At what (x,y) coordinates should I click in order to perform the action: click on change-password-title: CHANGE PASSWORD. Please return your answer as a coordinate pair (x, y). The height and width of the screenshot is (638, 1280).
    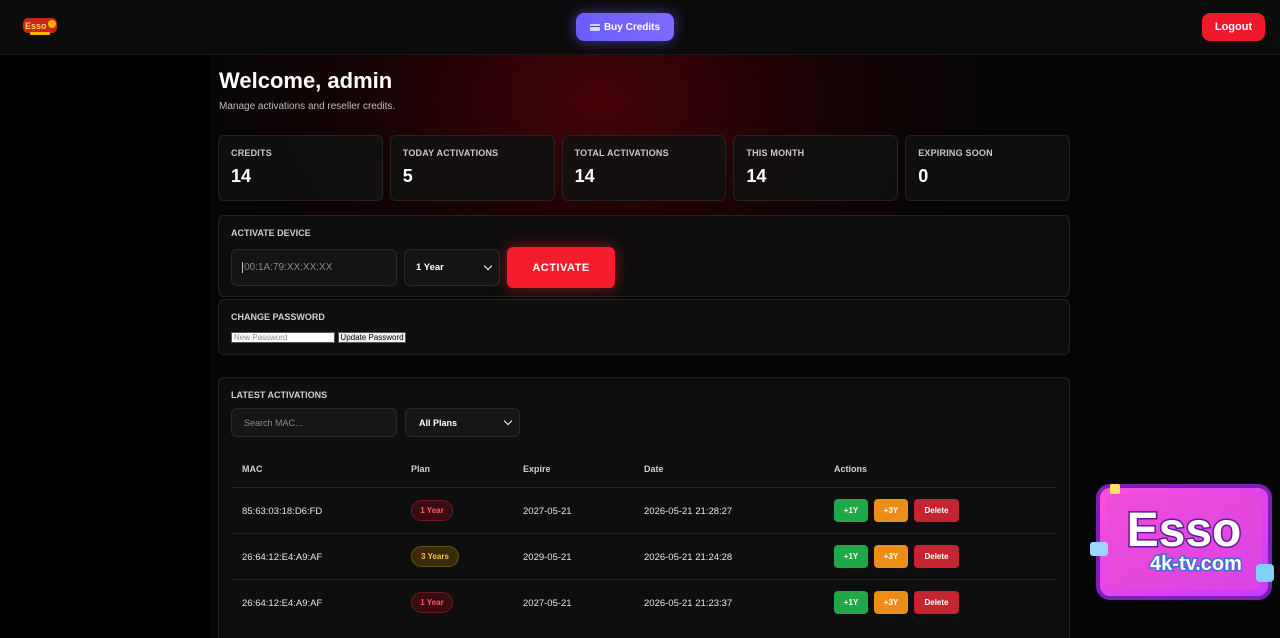
    Looking at the image, I should click on (278, 317).